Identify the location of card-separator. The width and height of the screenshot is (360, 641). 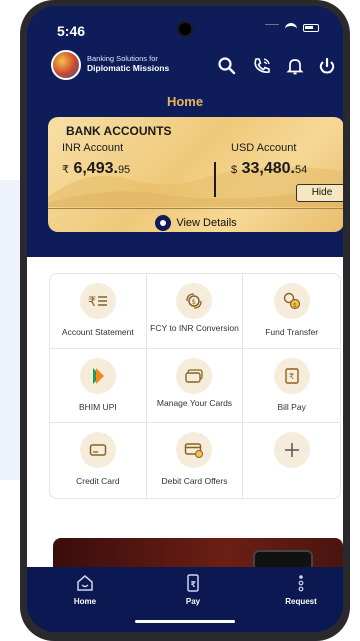
(195, 208).